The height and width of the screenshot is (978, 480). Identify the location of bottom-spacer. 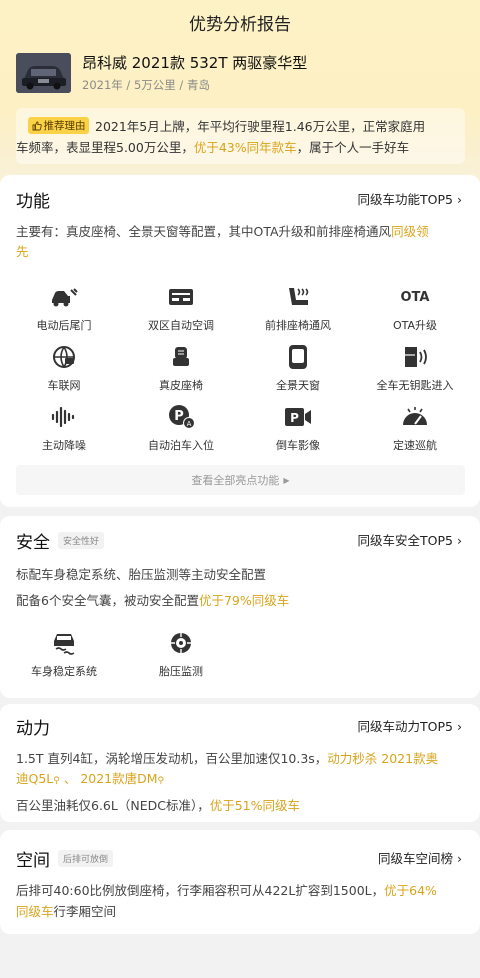
(240, 960).